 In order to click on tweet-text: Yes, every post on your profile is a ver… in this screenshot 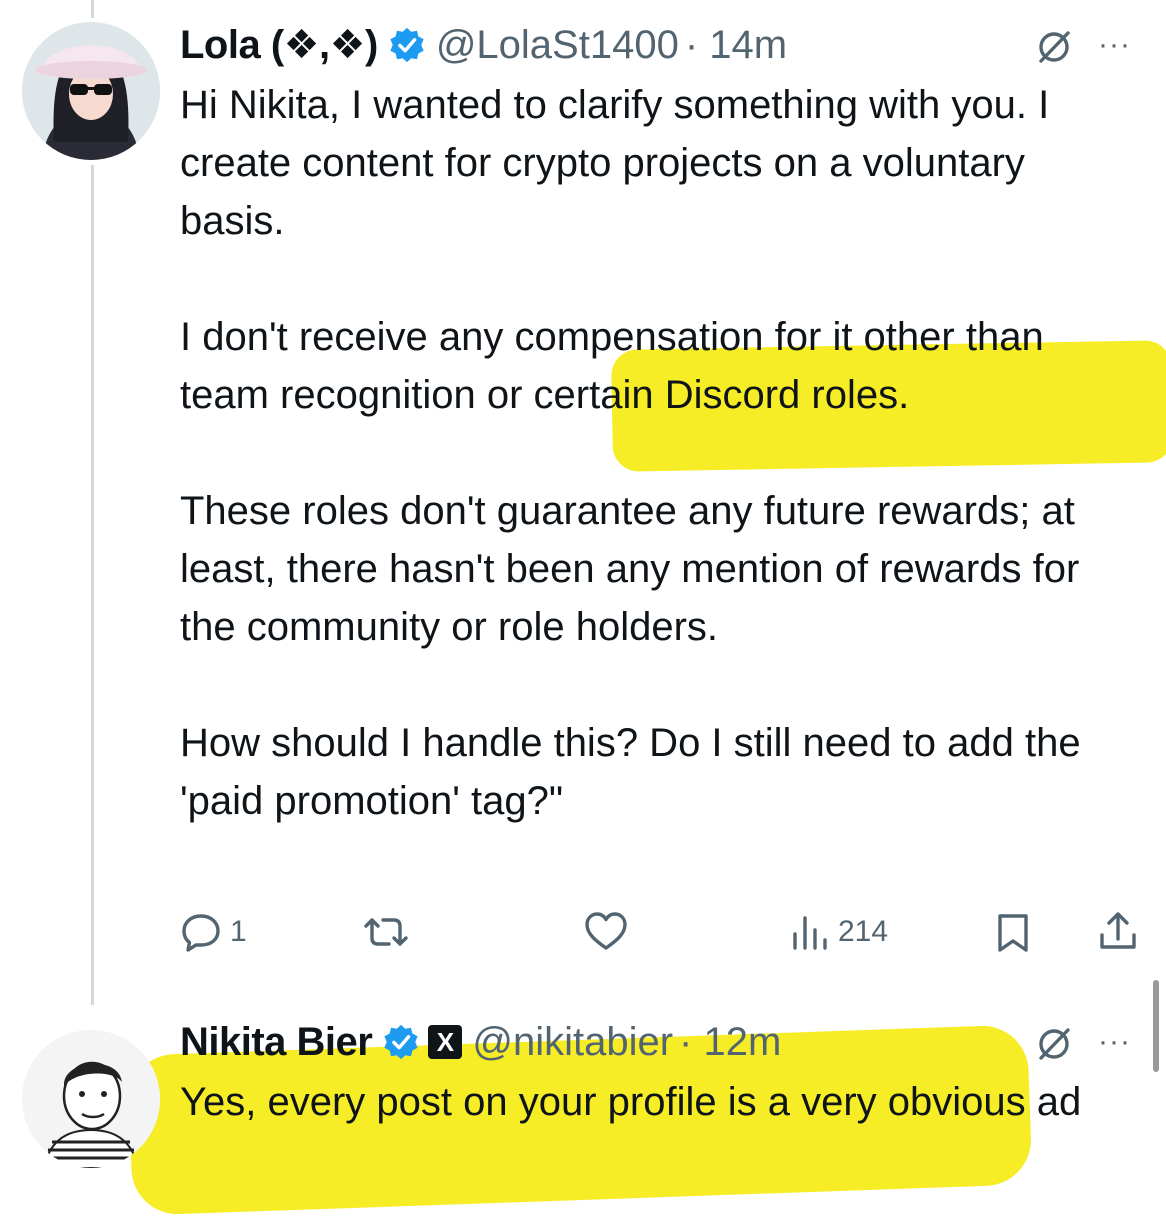, I will do `click(631, 1102)`.